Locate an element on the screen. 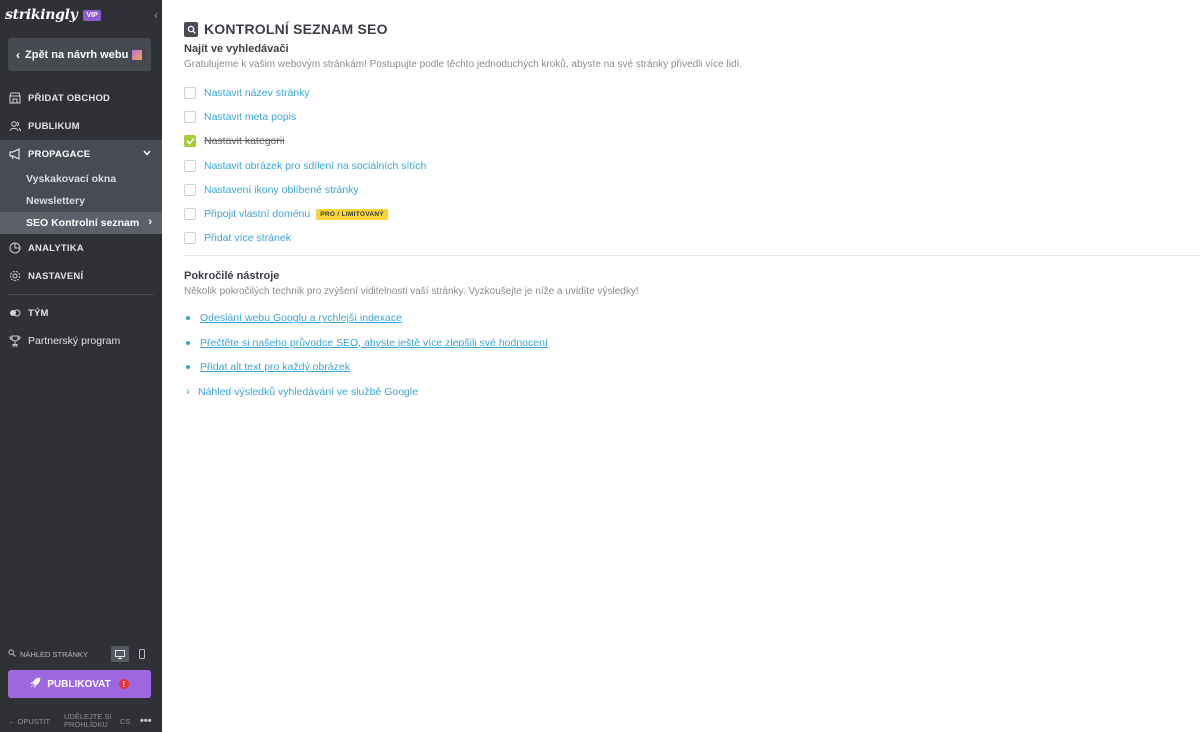 Image resolution: width=1200 pixels, height=732 pixels. checklist-item-meta-description: Nastavit meta popis is located at coordinates (305, 117).